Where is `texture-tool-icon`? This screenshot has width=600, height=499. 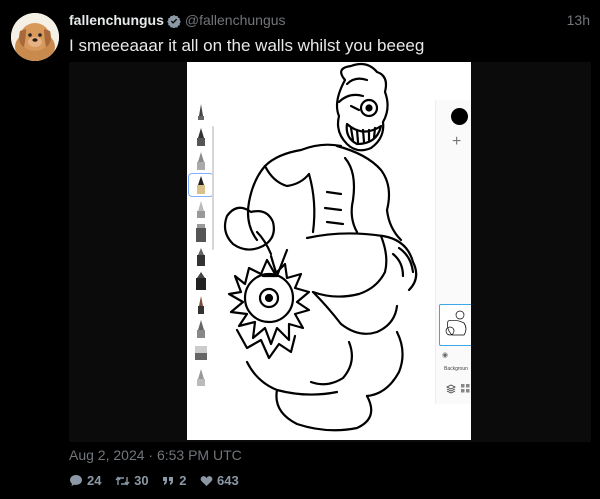 texture-tool-icon is located at coordinates (201, 353).